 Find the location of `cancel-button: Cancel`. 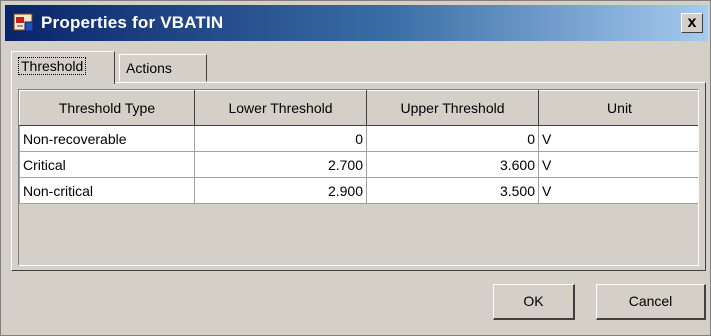

cancel-button: Cancel is located at coordinates (651, 302).